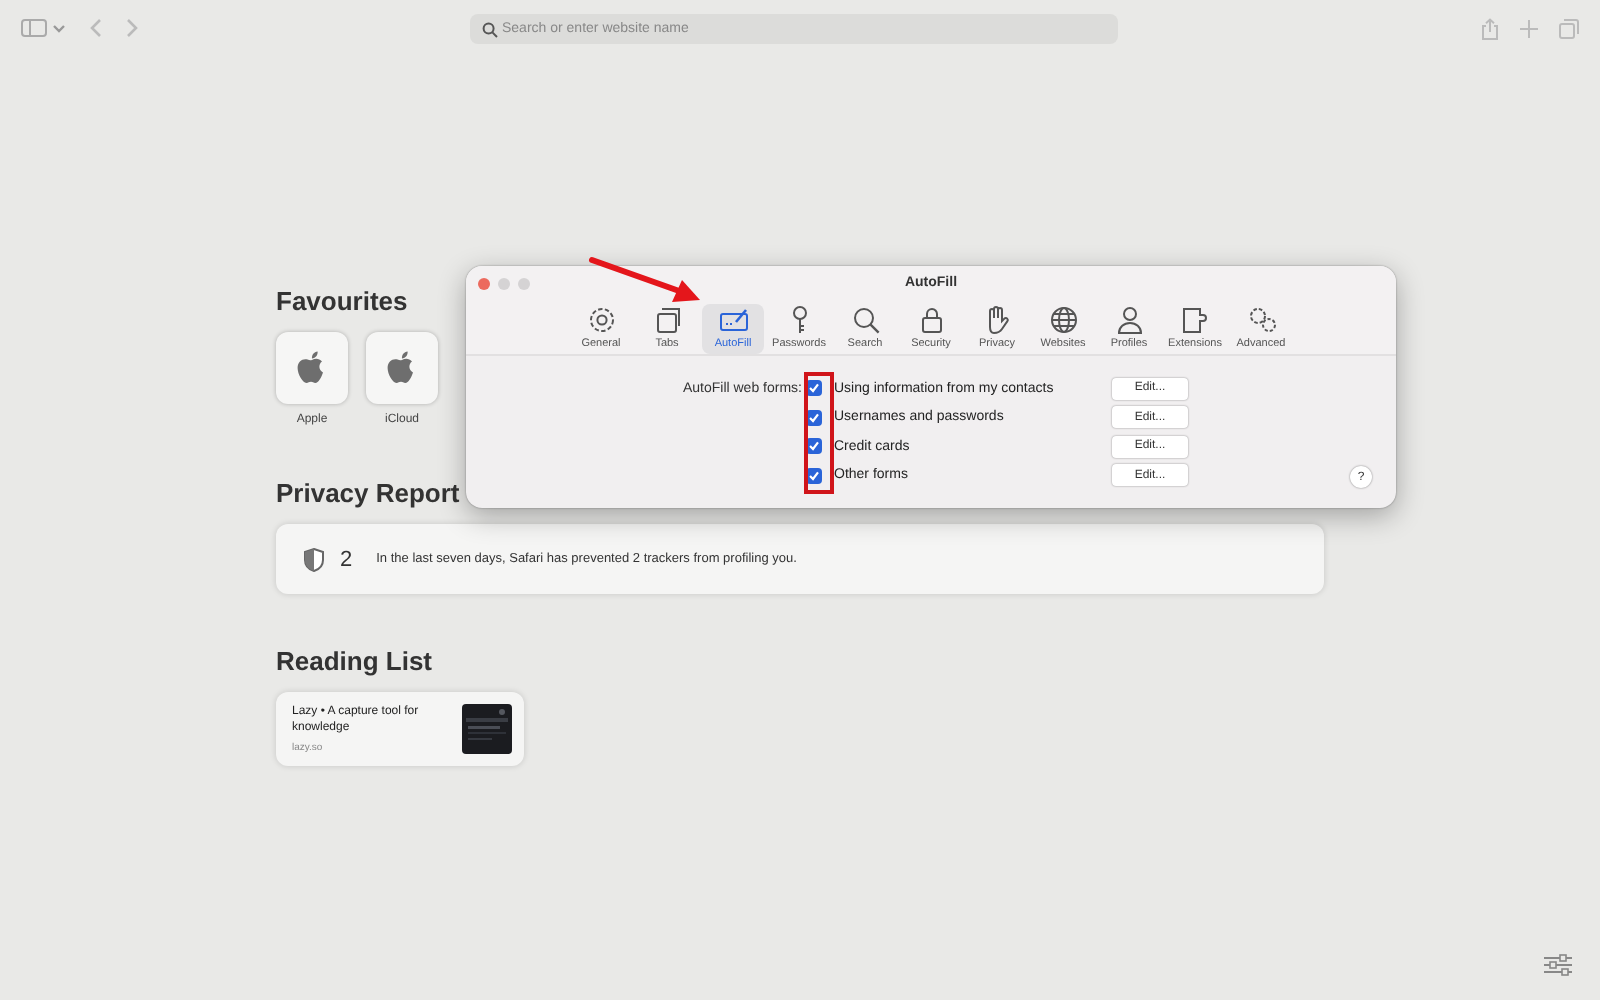 Image resolution: width=1600 pixels, height=1000 pixels. Describe the element at coordinates (1261, 320) in the screenshot. I see `gears-icon` at that location.